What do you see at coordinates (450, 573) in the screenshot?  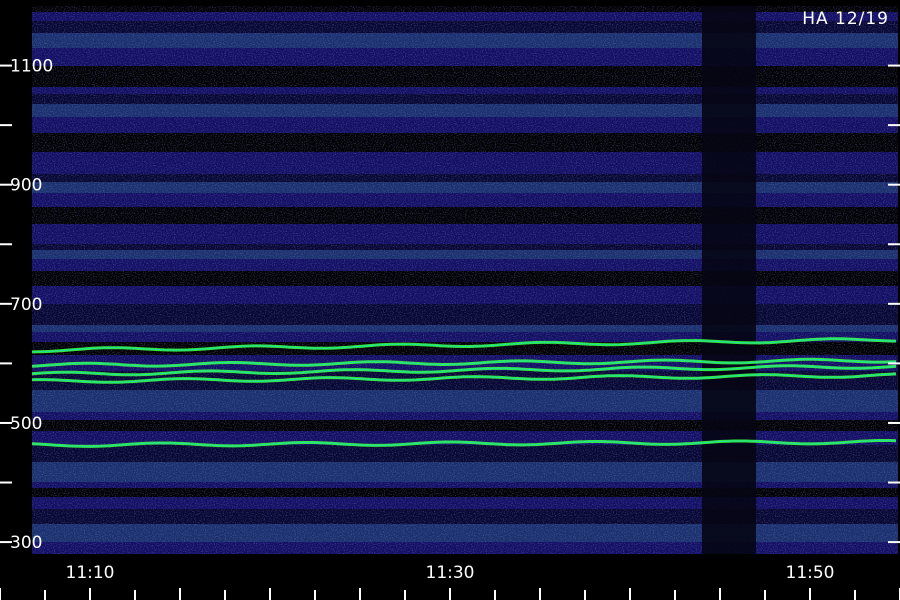 I see `x-tick-label: 11:30` at bounding box center [450, 573].